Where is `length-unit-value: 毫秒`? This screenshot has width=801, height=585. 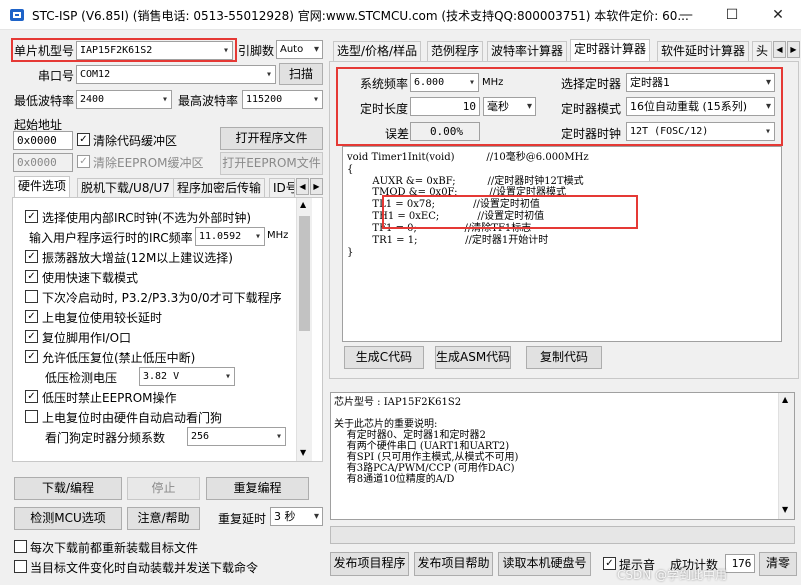
length-unit-value: 毫秒 is located at coordinates (498, 106).